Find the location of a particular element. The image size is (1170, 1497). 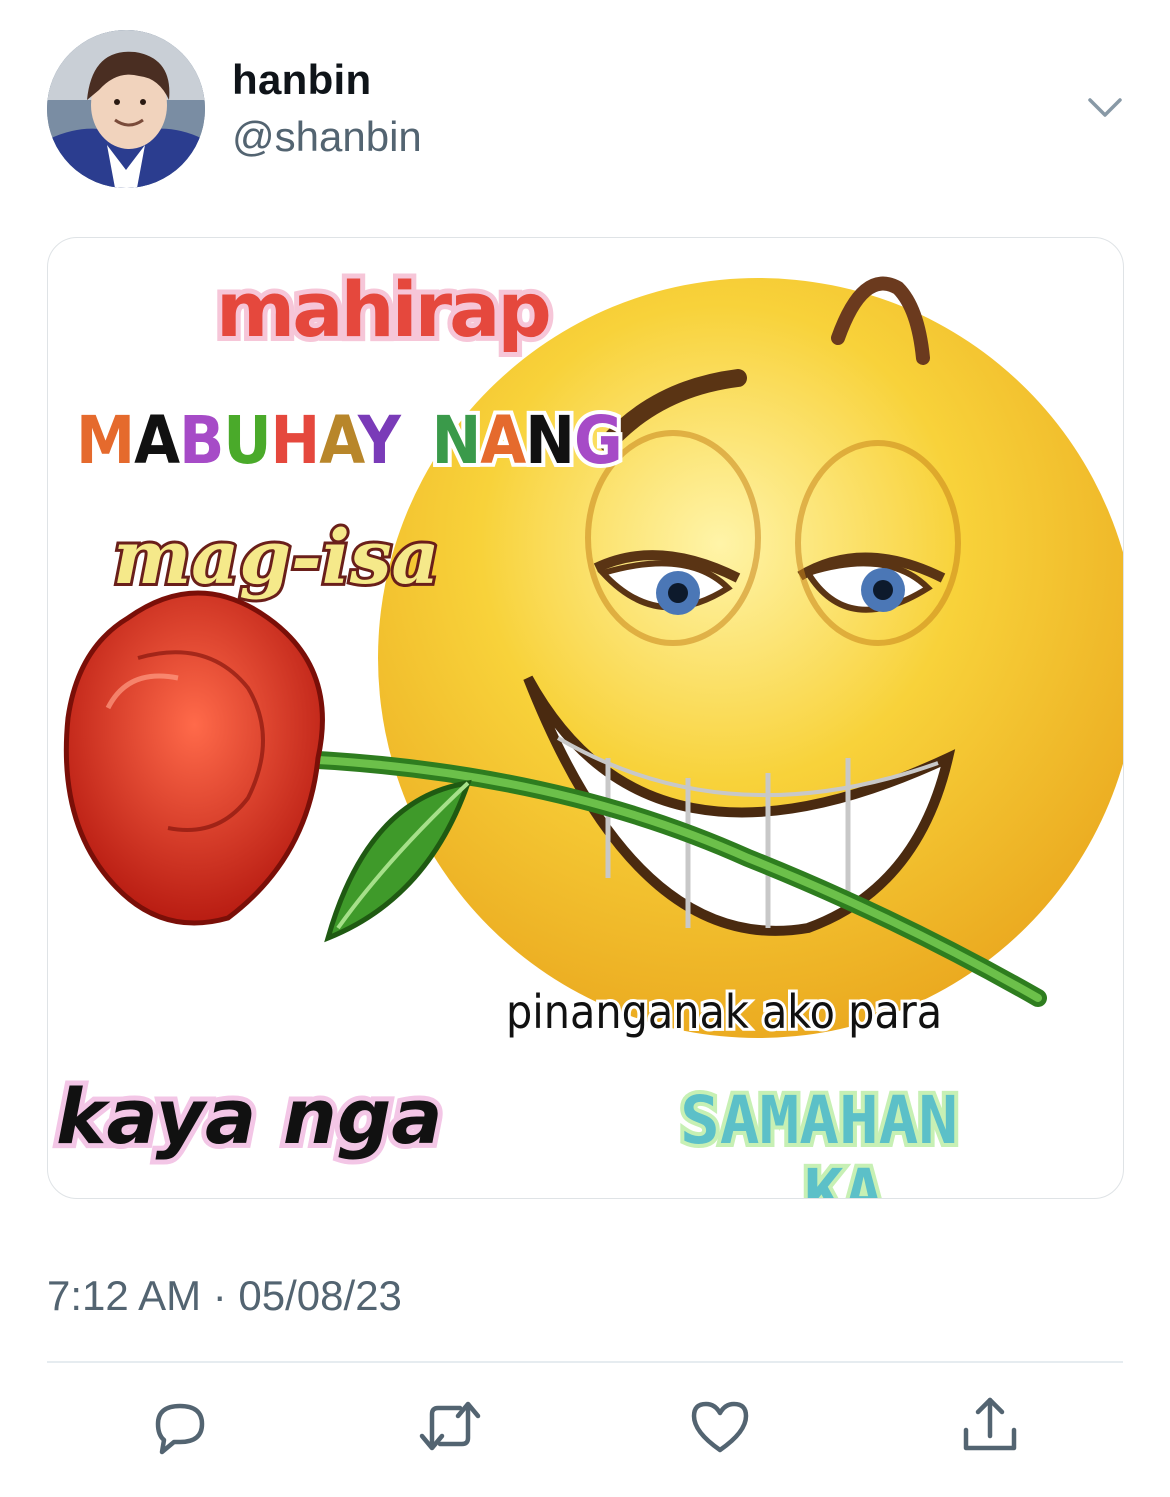

meme-text-ka: KA is located at coordinates (843, 1176).